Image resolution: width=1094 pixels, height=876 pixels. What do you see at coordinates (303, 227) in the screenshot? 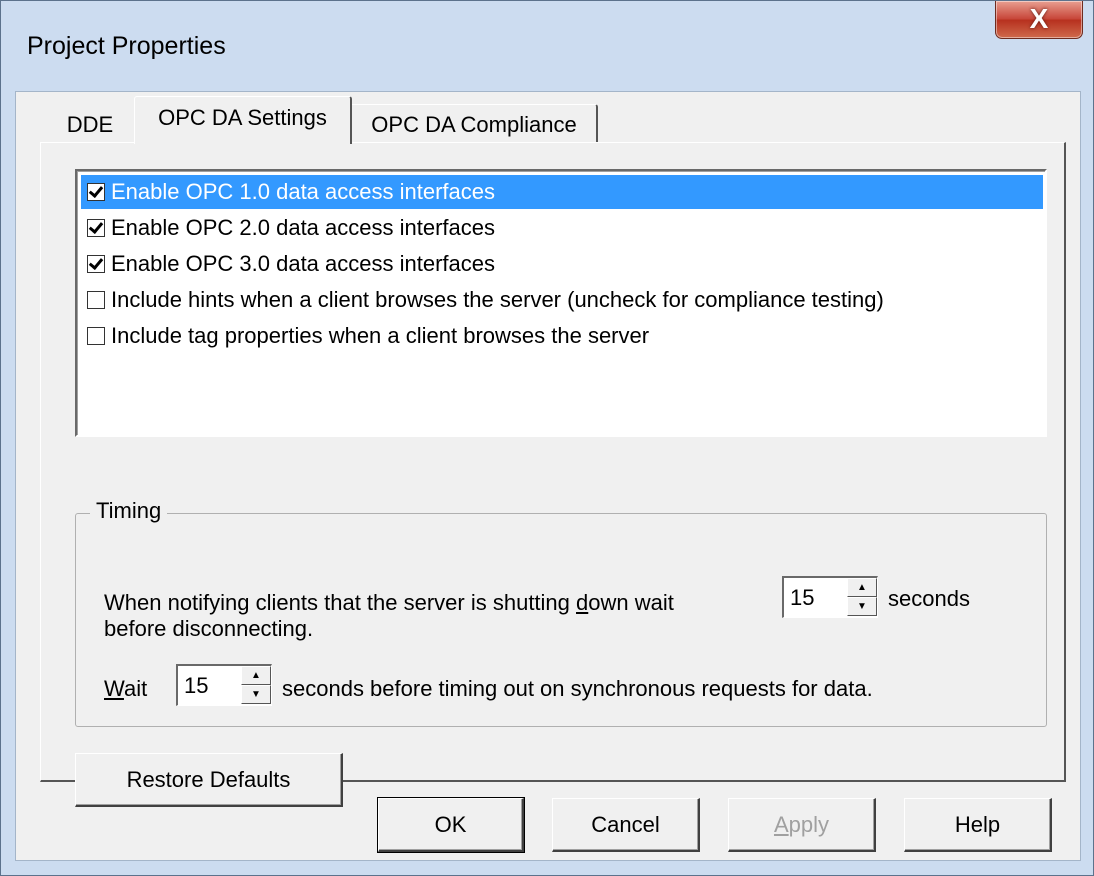
I see `list-item-label: Enable OPC 2.0 data access interfaces` at bounding box center [303, 227].